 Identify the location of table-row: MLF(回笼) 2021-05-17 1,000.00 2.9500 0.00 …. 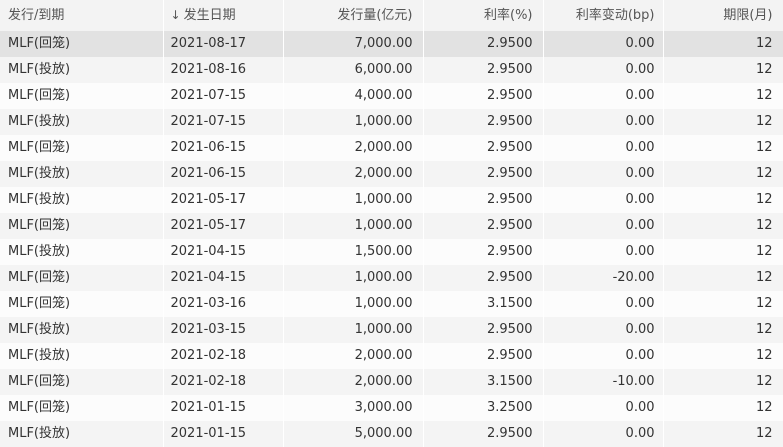
(391, 226).